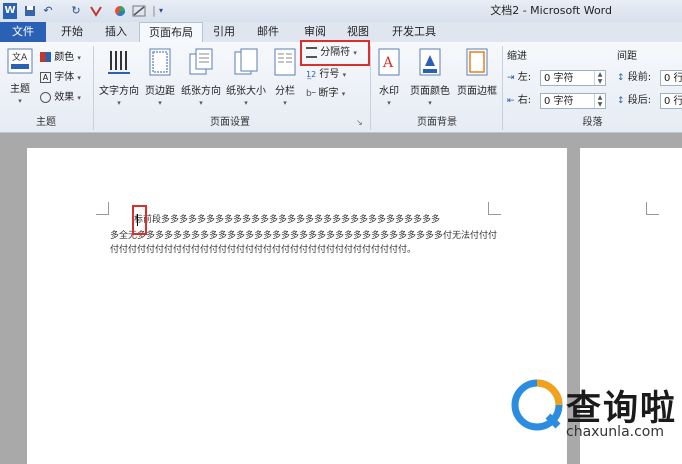 The width and height of the screenshot is (682, 464). I want to click on tab-developer: 开发工具, so click(414, 32).